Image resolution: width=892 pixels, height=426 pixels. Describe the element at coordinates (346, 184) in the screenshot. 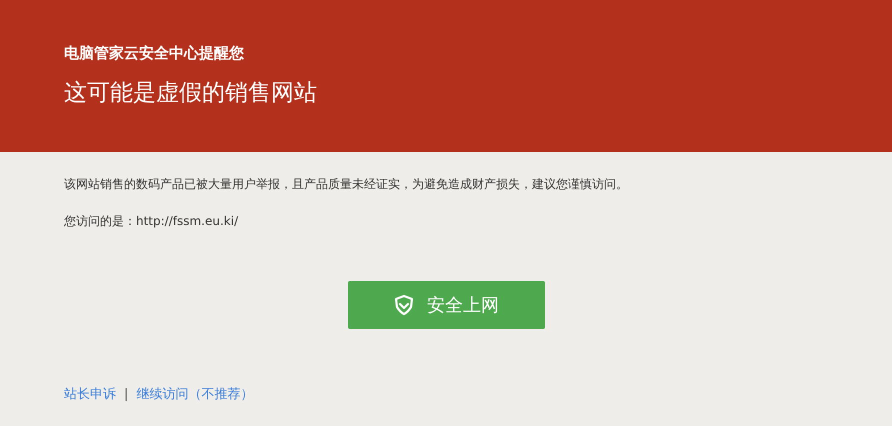

I see `warning-message: 该网站销售的数码产品已被大量用户举报，且产品质量未经证实，为避免造成财产损失，建议您谨慎访问。` at that location.